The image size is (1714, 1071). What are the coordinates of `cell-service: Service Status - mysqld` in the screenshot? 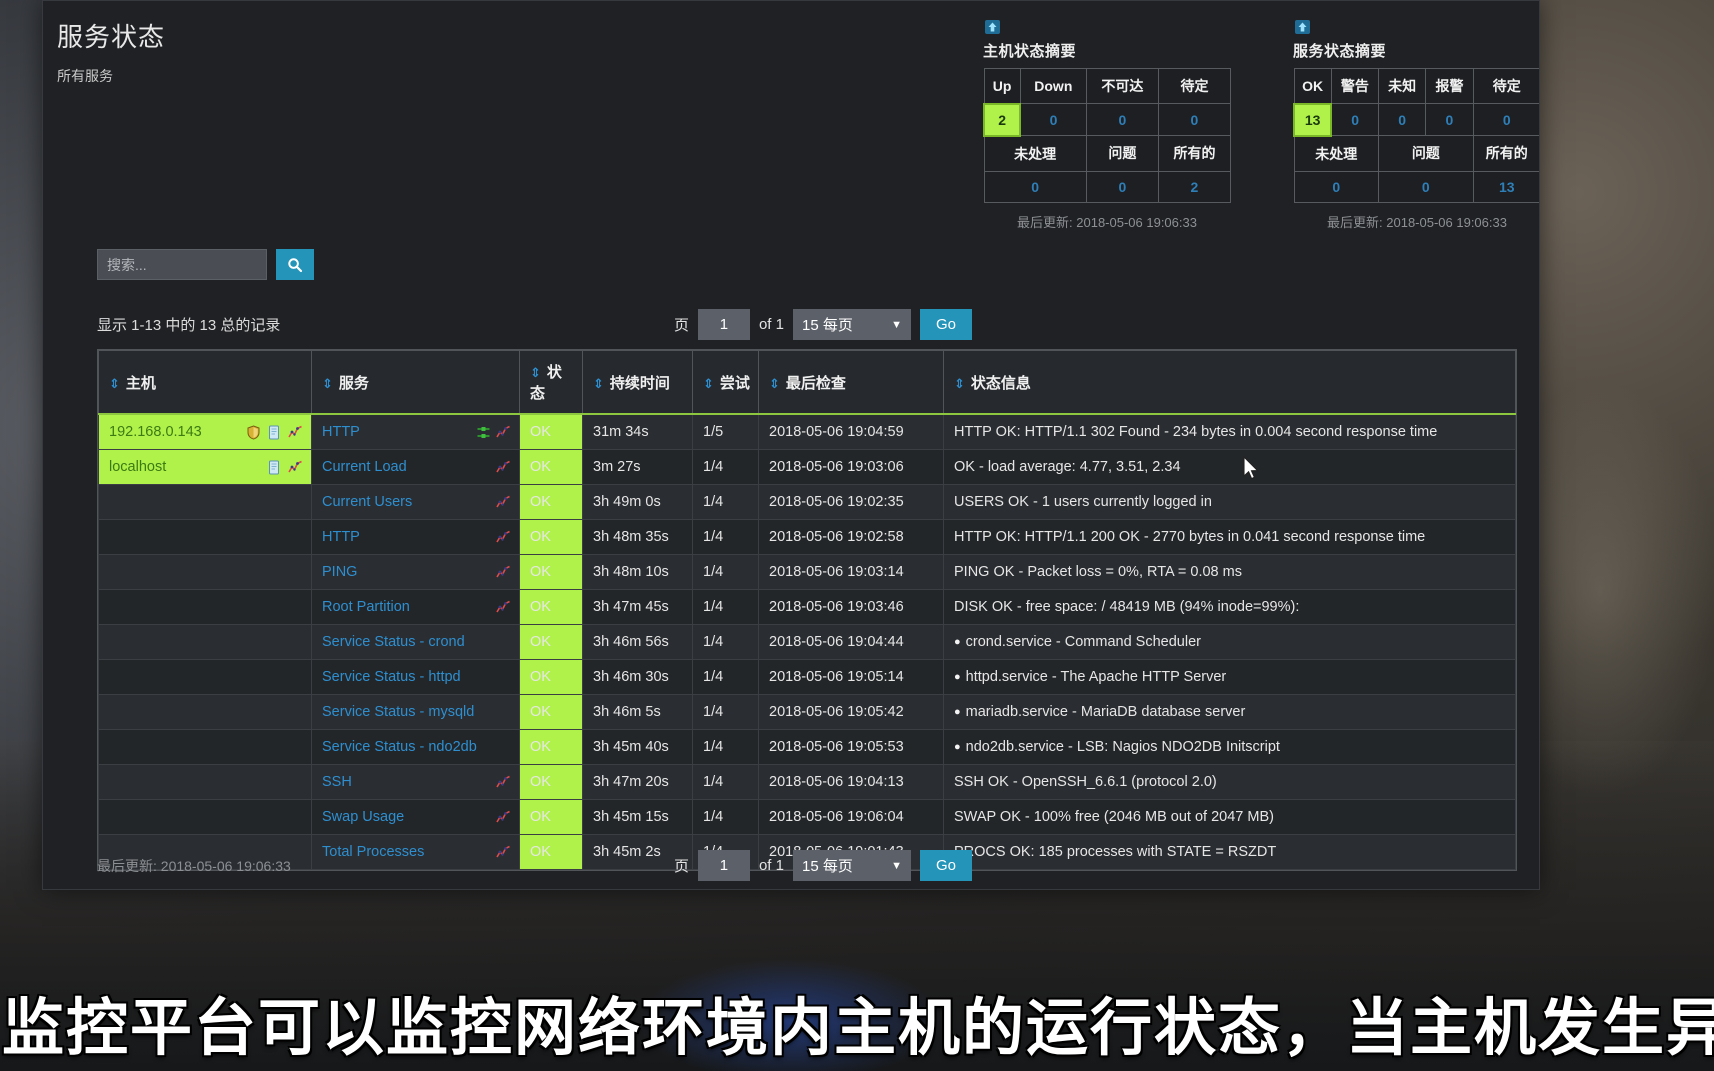 It's located at (415, 712).